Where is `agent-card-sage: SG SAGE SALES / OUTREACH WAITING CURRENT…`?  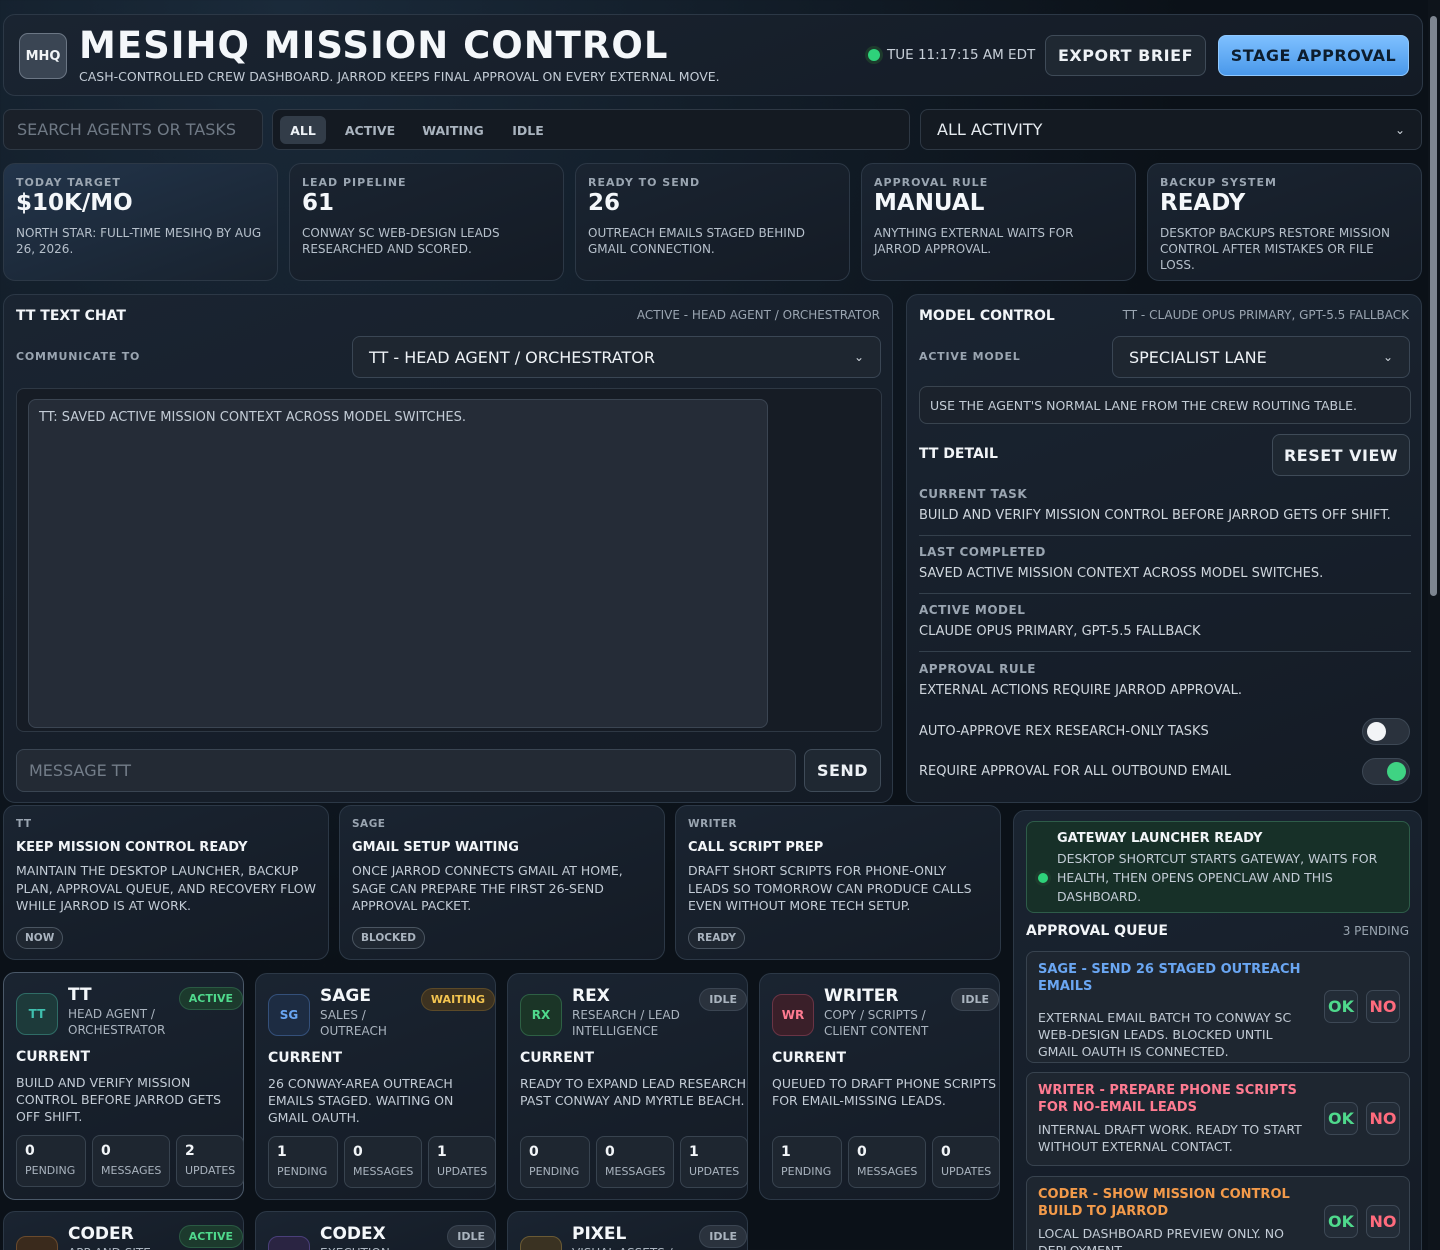 agent-card-sage: SG SAGE SALES / OUTREACH WAITING CURRENT… is located at coordinates (375, 1086).